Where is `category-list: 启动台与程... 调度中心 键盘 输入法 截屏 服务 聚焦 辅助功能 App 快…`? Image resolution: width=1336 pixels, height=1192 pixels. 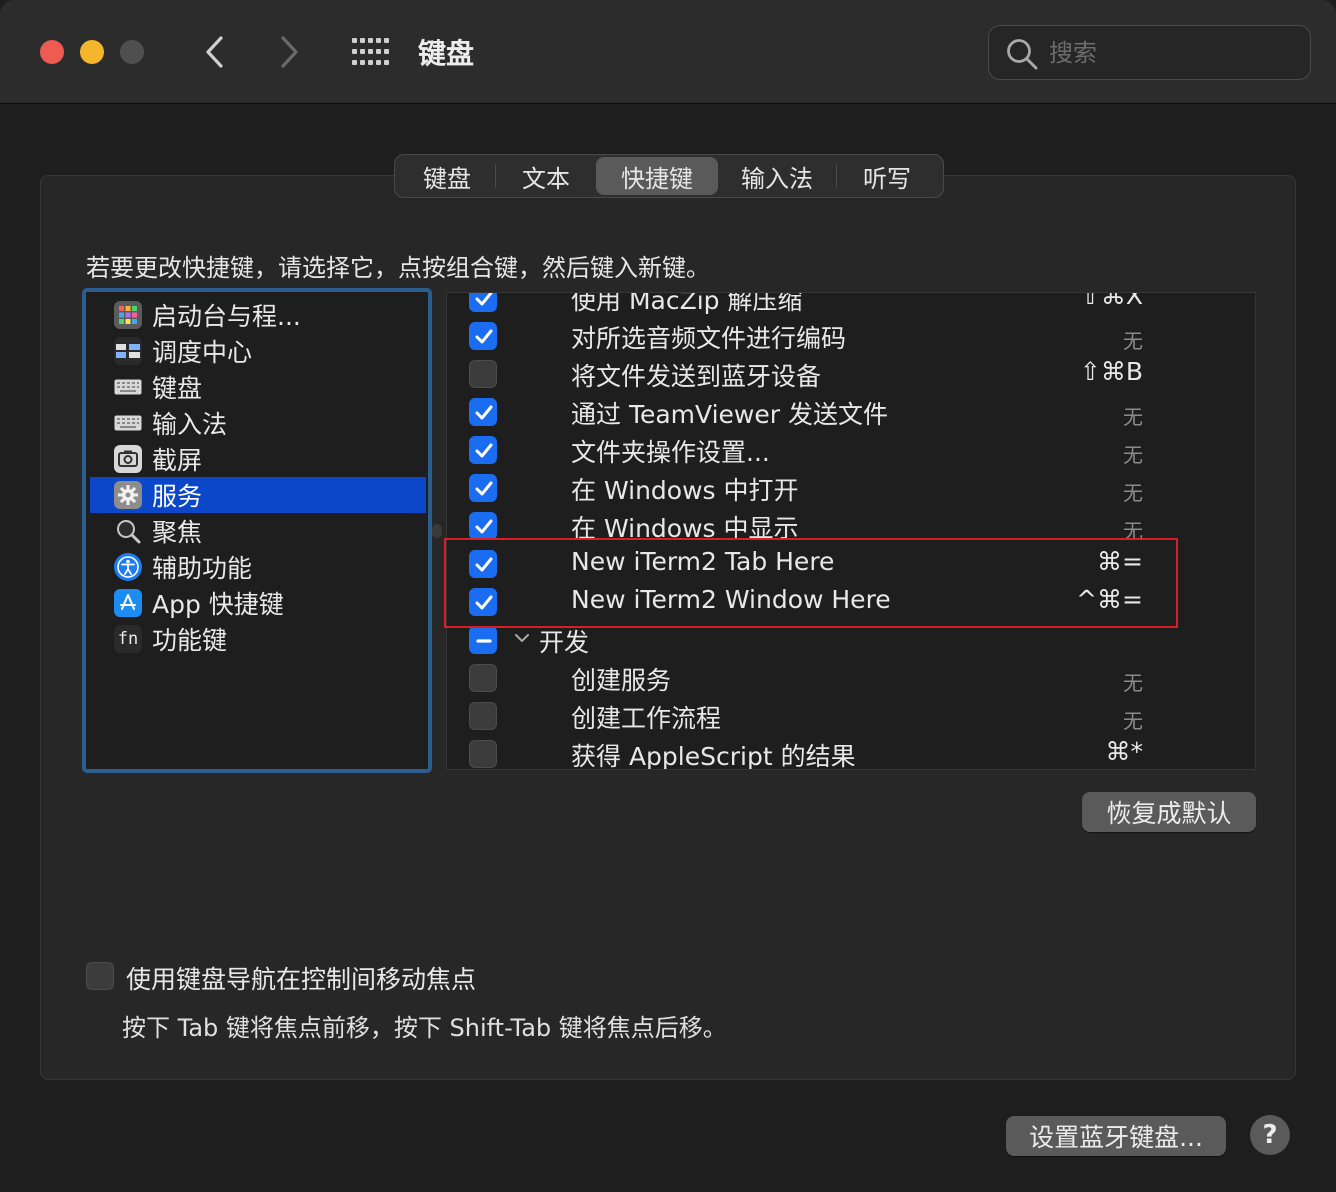
category-list: 启动台与程... 调度中心 键盘 输入法 截屏 服务 聚焦 辅助功能 App 快… is located at coordinates (257, 530).